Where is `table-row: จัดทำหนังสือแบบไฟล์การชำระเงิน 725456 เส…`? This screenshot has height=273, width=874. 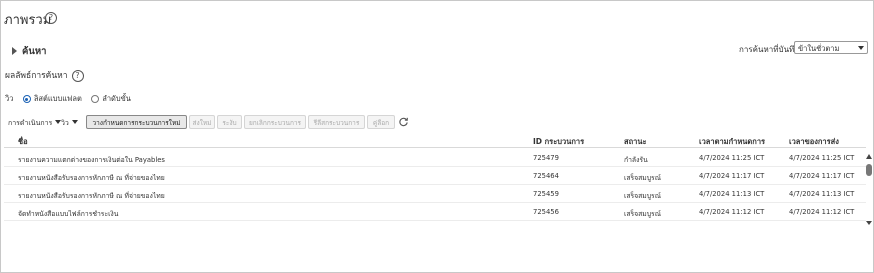
table-row: จัดทำหนังสือแบบไฟล์การชำระเงิน 725456 เส… is located at coordinates (435, 212).